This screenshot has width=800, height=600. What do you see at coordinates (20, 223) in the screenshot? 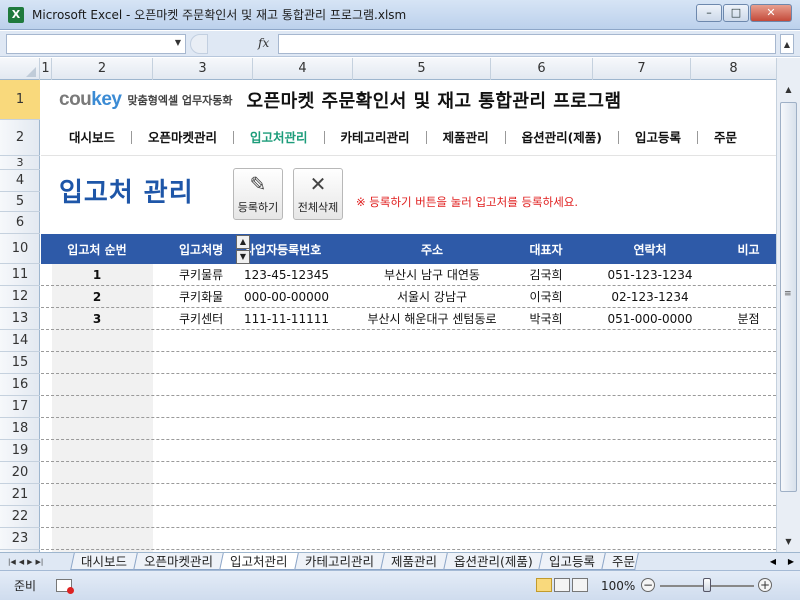
I see `row-header: 6` at bounding box center [20, 223].